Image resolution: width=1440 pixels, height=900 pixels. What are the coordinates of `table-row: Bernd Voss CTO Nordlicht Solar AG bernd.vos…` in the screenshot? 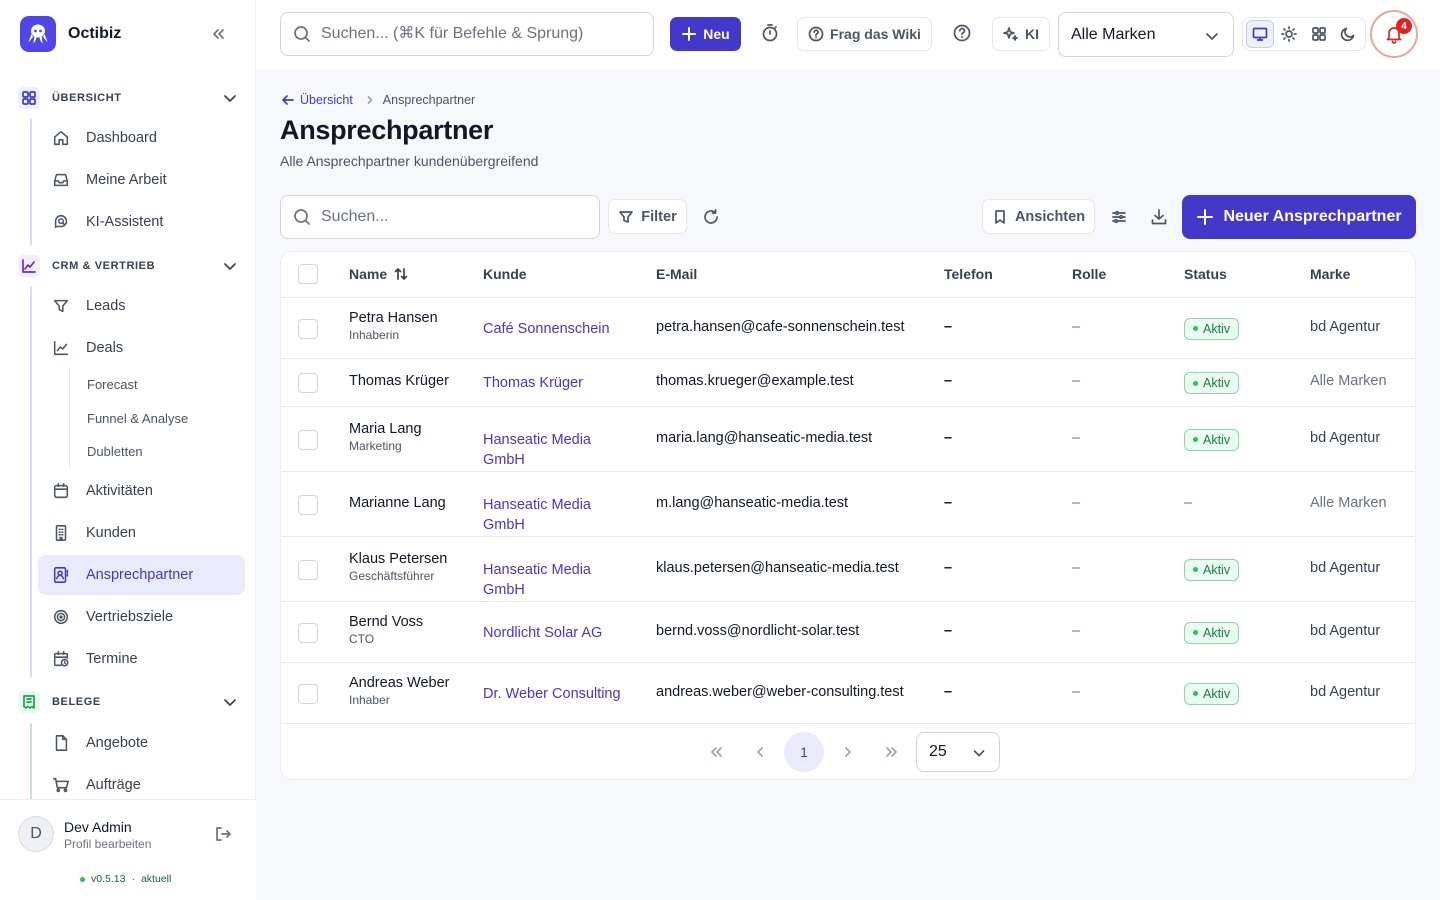 It's located at (848, 632).